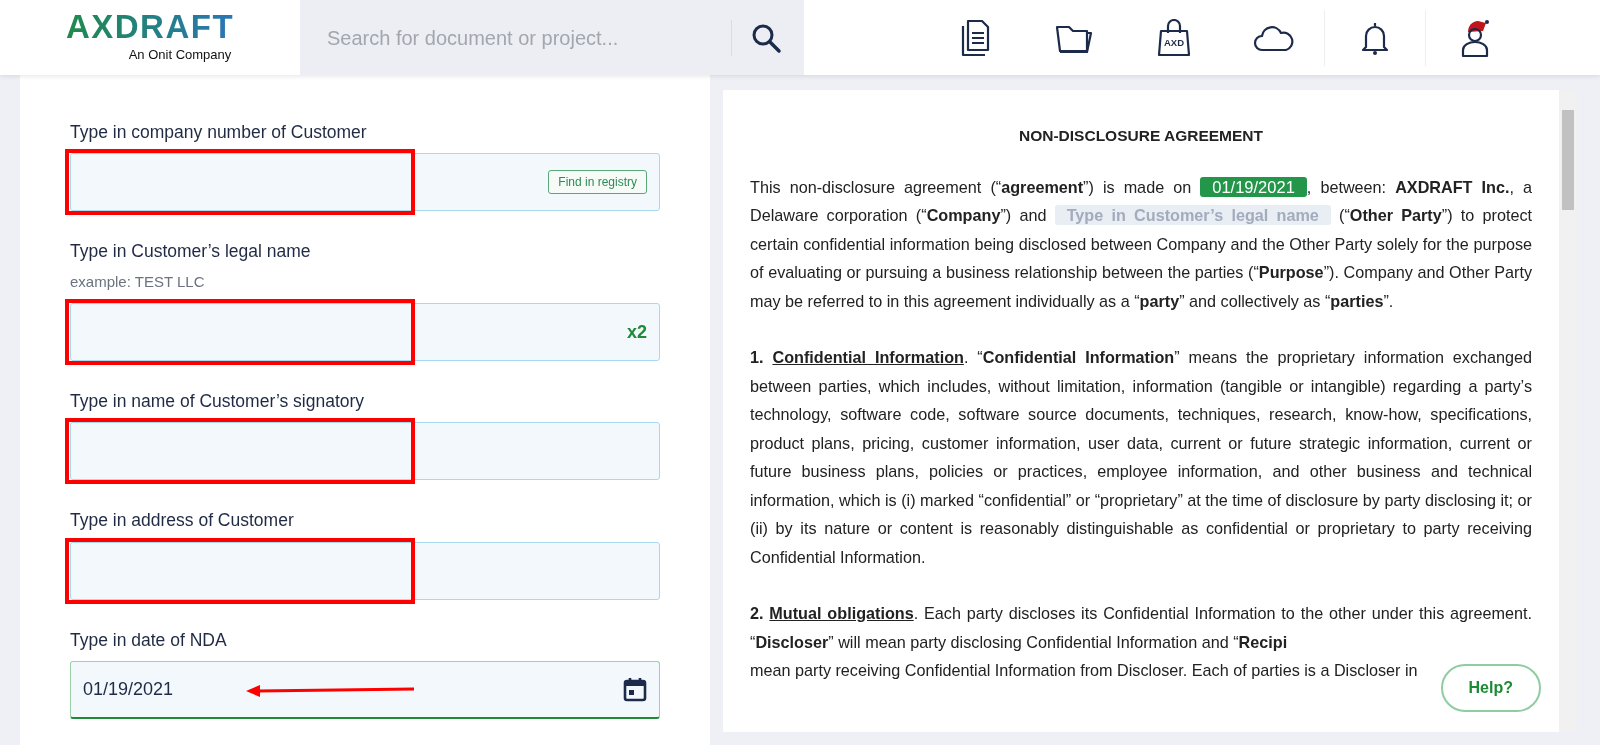  I want to click on document-title: NON-DISCLOSURE AGREEMENT, so click(1141, 136).